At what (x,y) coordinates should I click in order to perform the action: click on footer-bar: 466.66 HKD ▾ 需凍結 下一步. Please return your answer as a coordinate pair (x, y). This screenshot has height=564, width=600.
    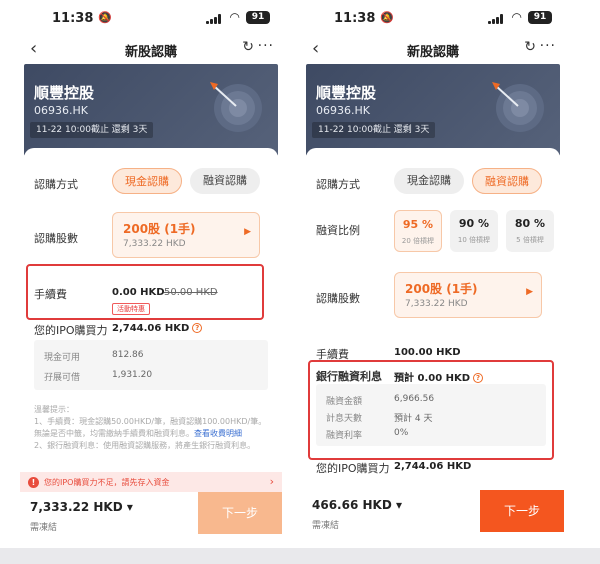
    Looking at the image, I should click on (433, 517).